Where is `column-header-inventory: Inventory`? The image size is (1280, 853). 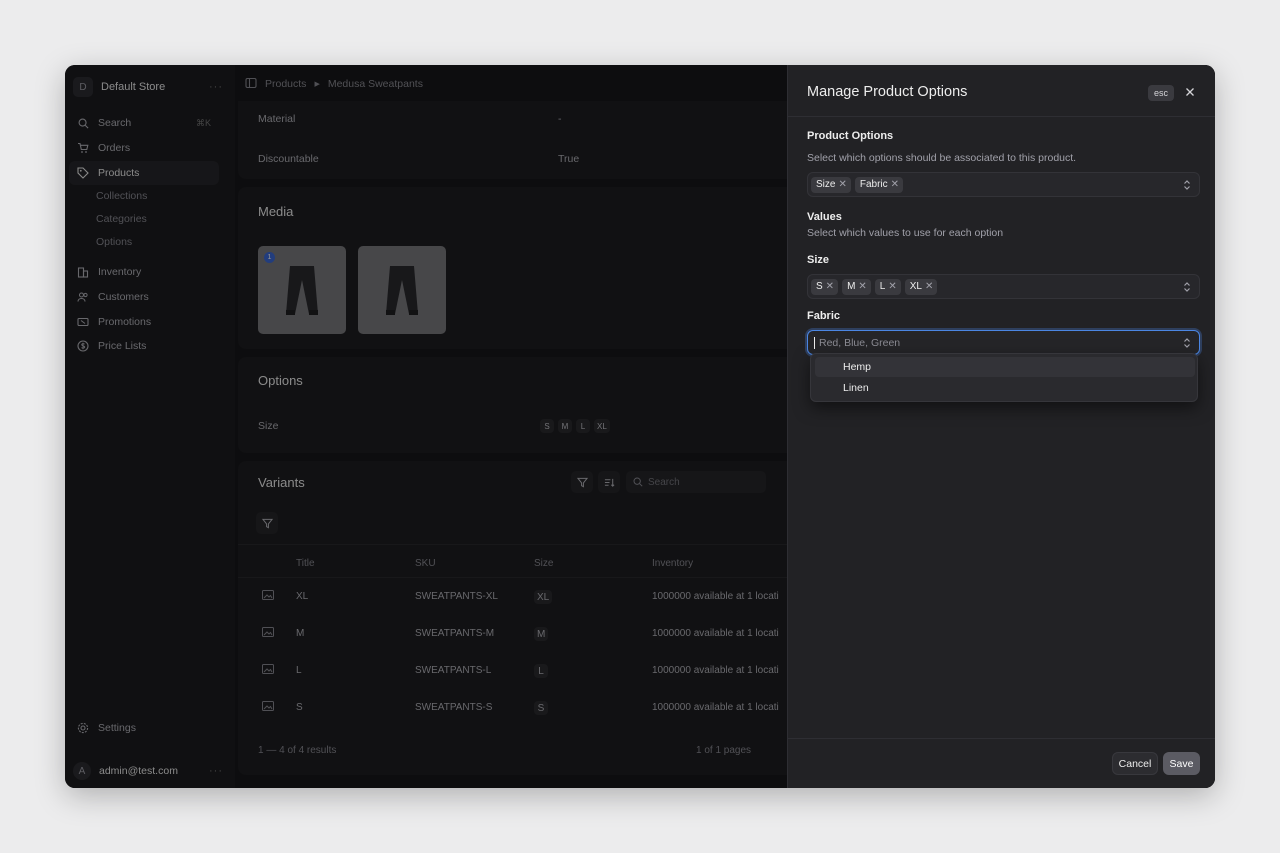 column-header-inventory: Inventory is located at coordinates (672, 563).